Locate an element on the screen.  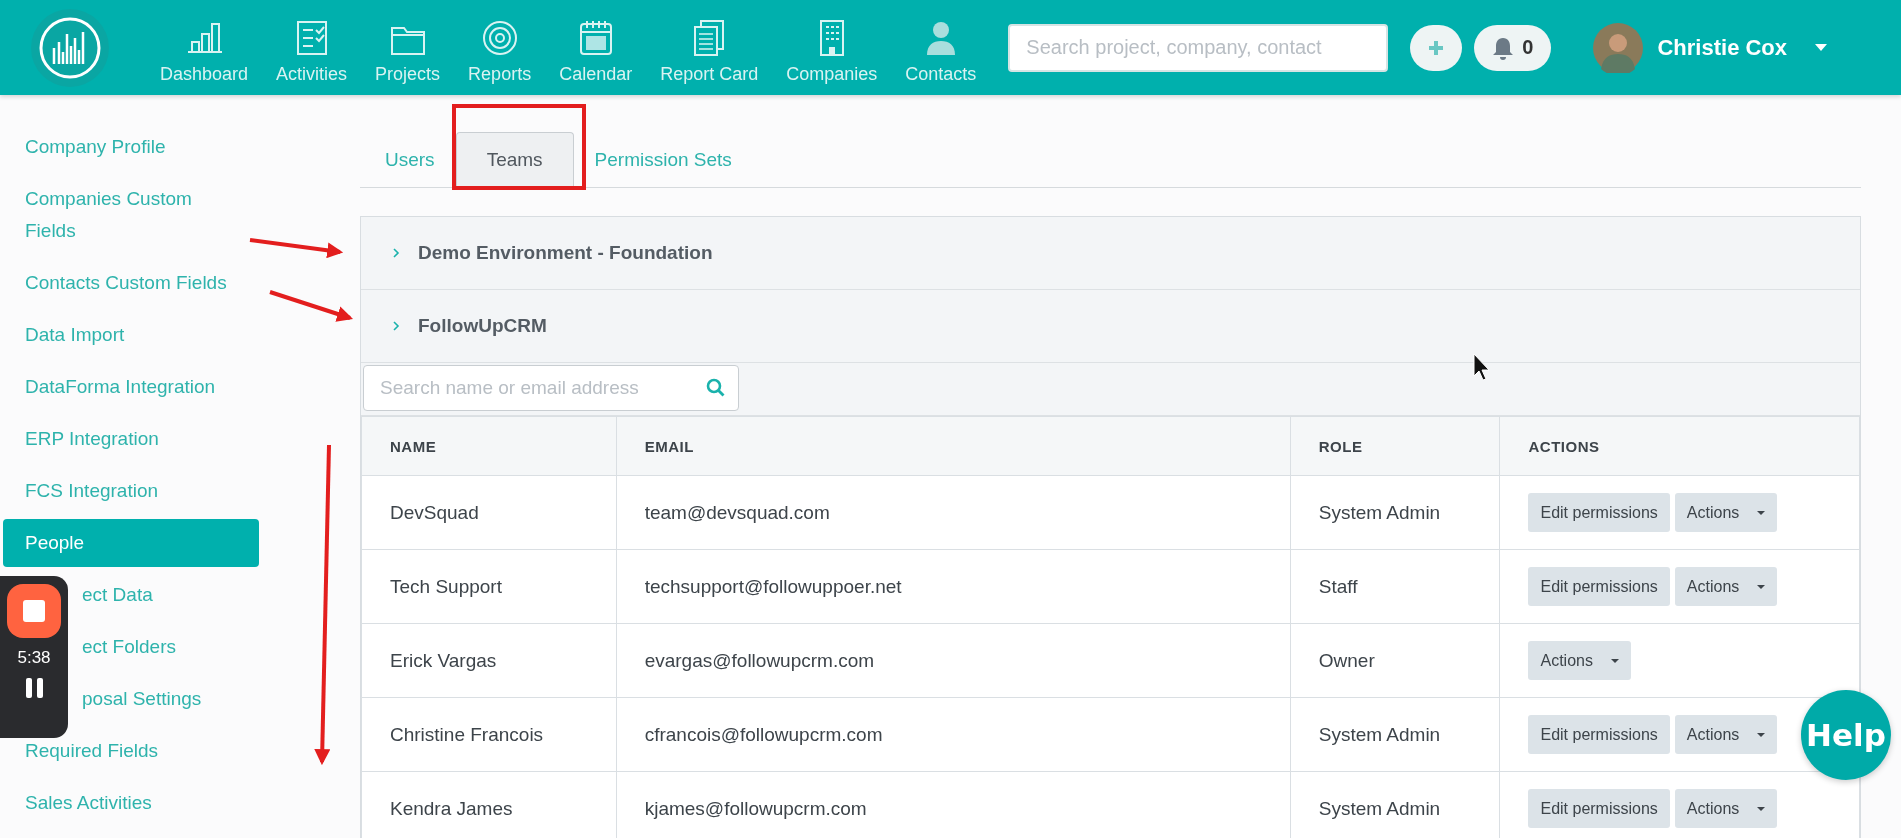
bell-icon is located at coordinates (1503, 47).